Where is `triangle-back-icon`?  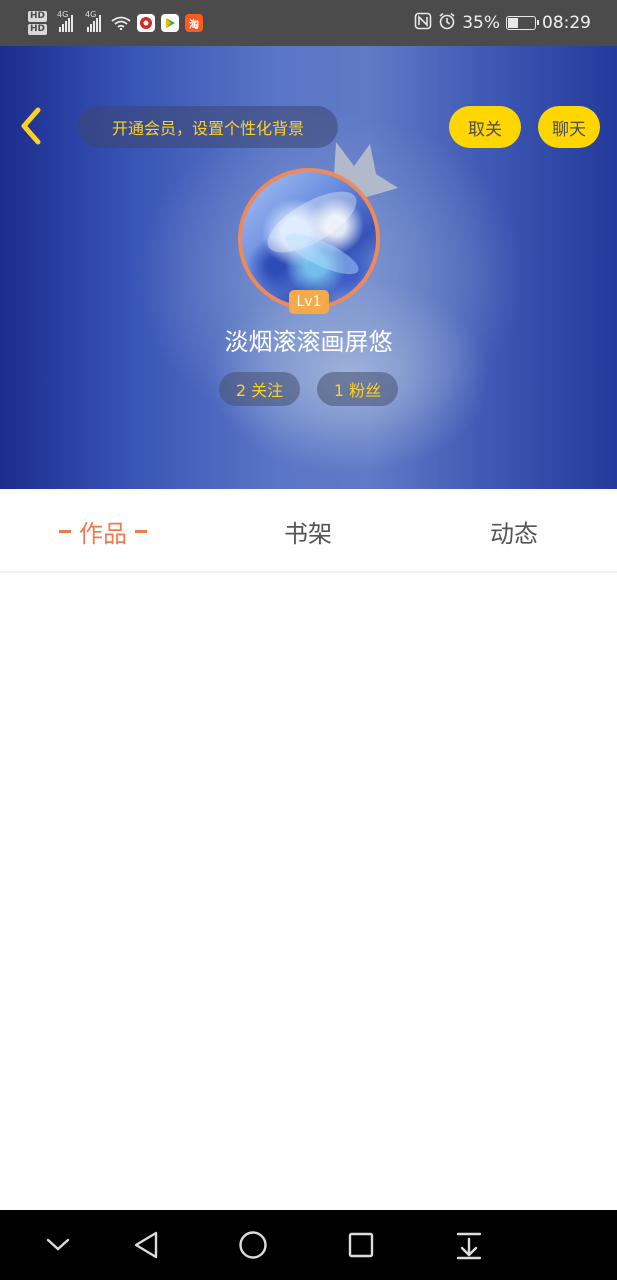 triangle-back-icon is located at coordinates (146, 1245).